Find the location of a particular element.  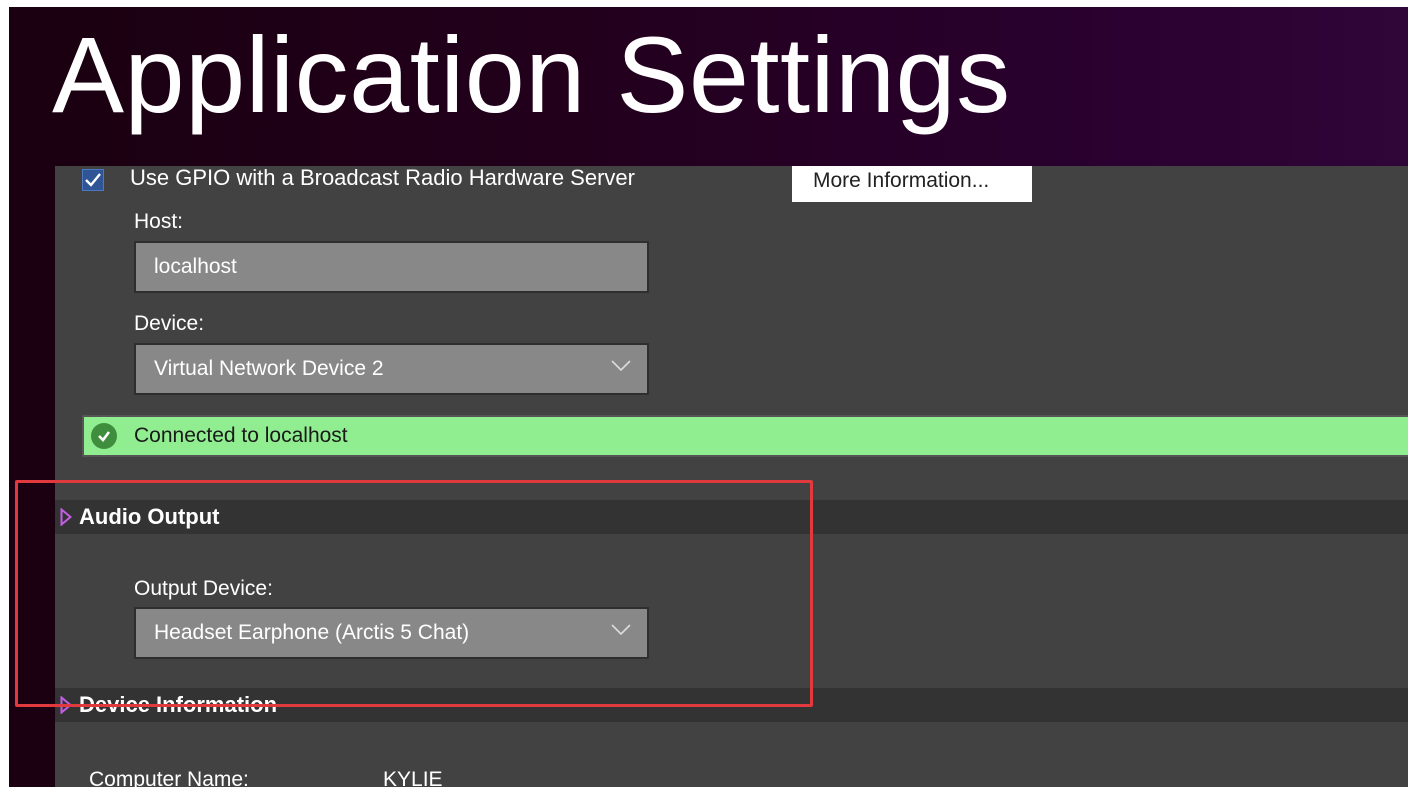

check-circle-icon is located at coordinates (104, 436).